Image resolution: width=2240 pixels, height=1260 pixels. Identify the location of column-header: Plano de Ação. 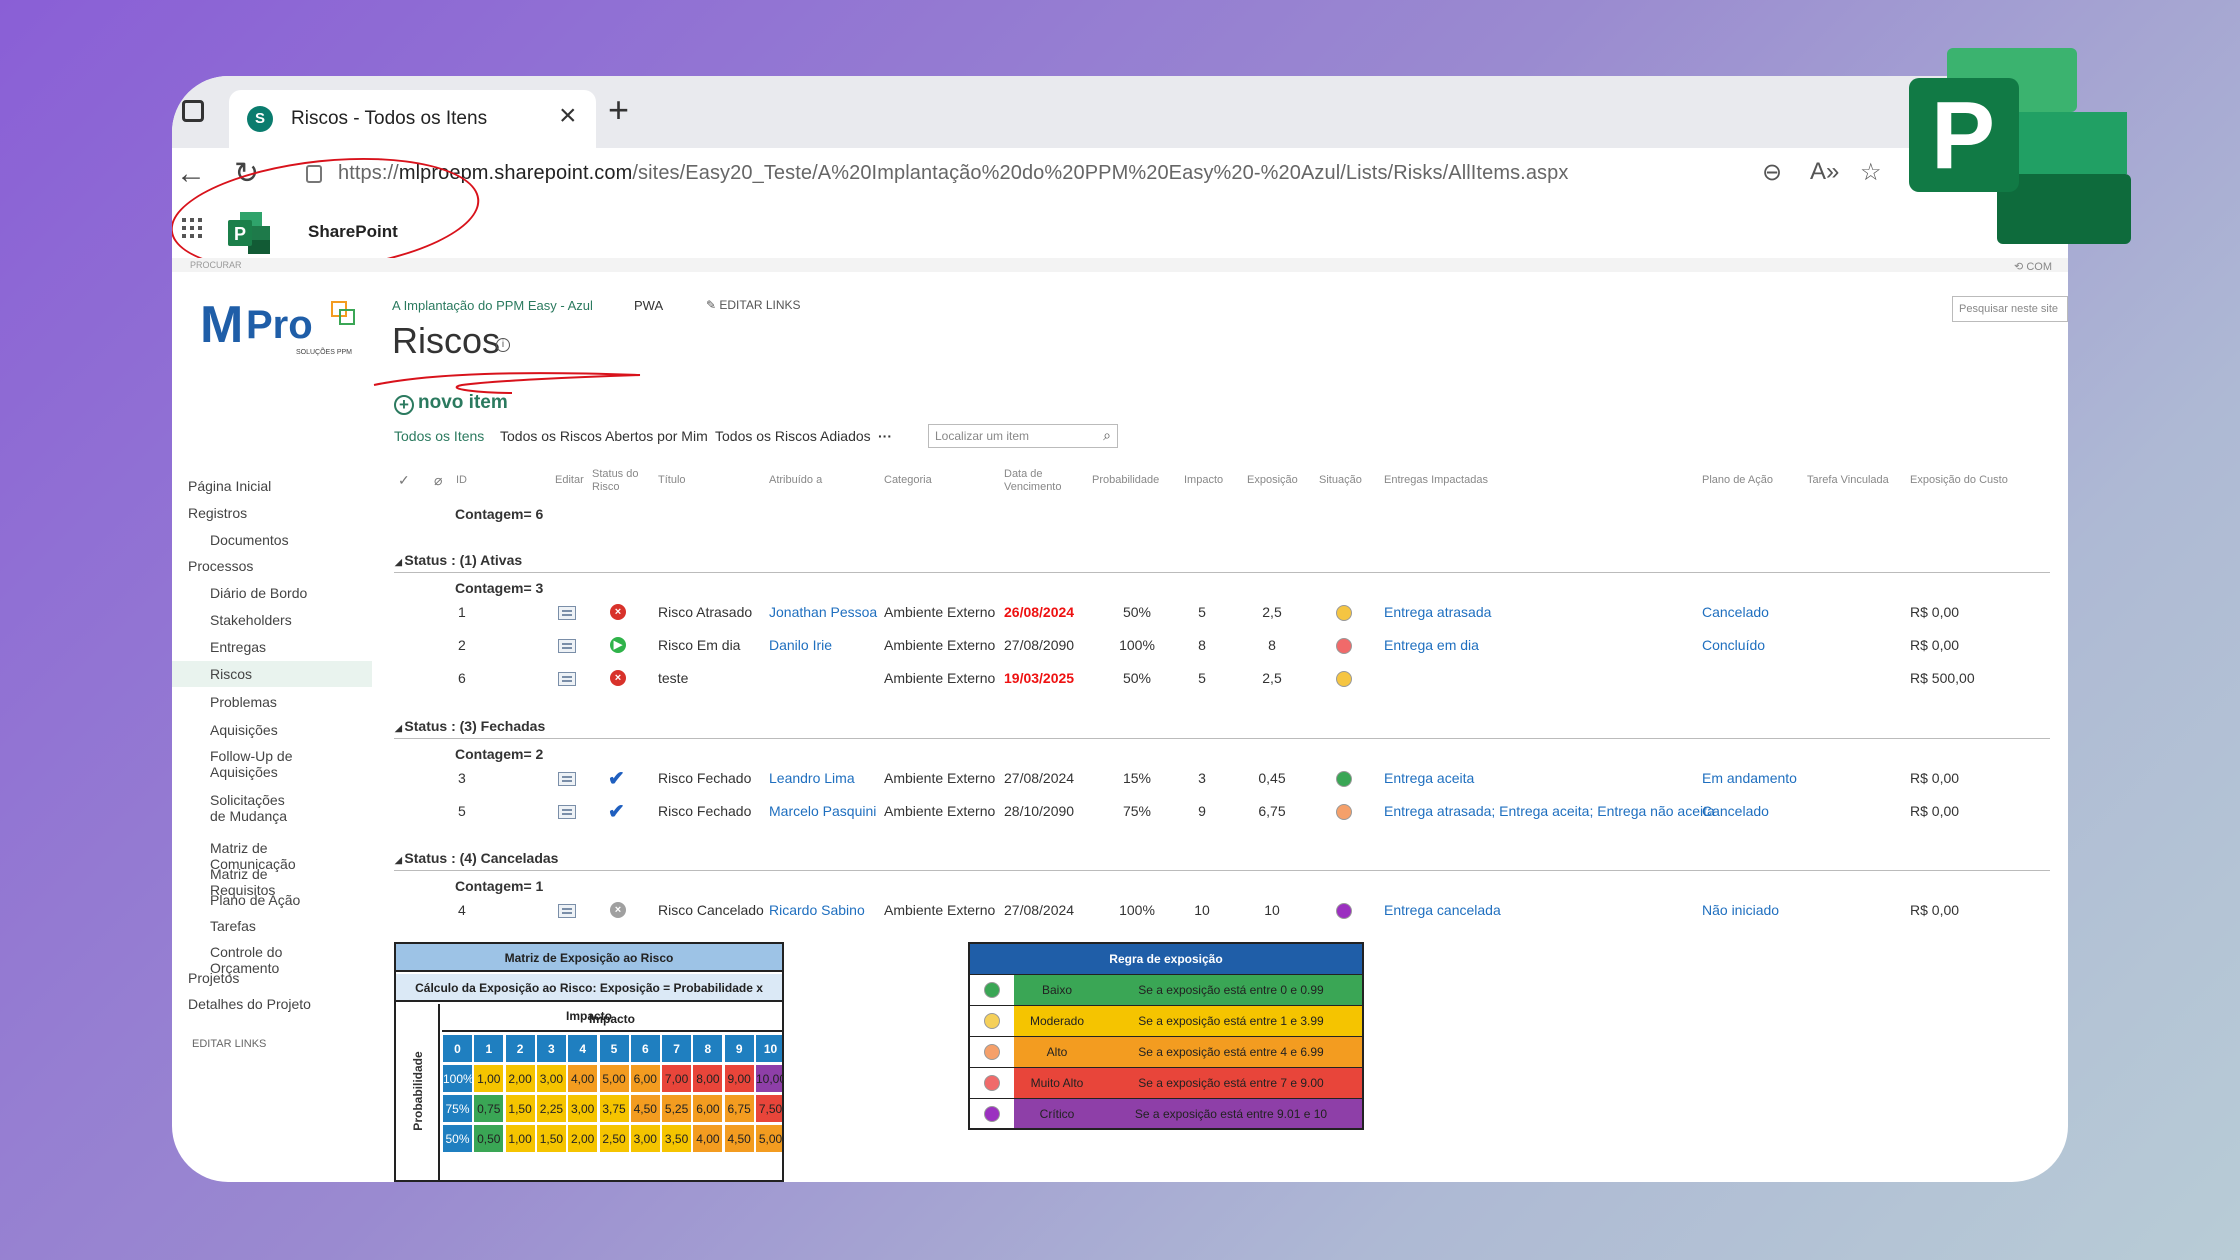
(1737, 480).